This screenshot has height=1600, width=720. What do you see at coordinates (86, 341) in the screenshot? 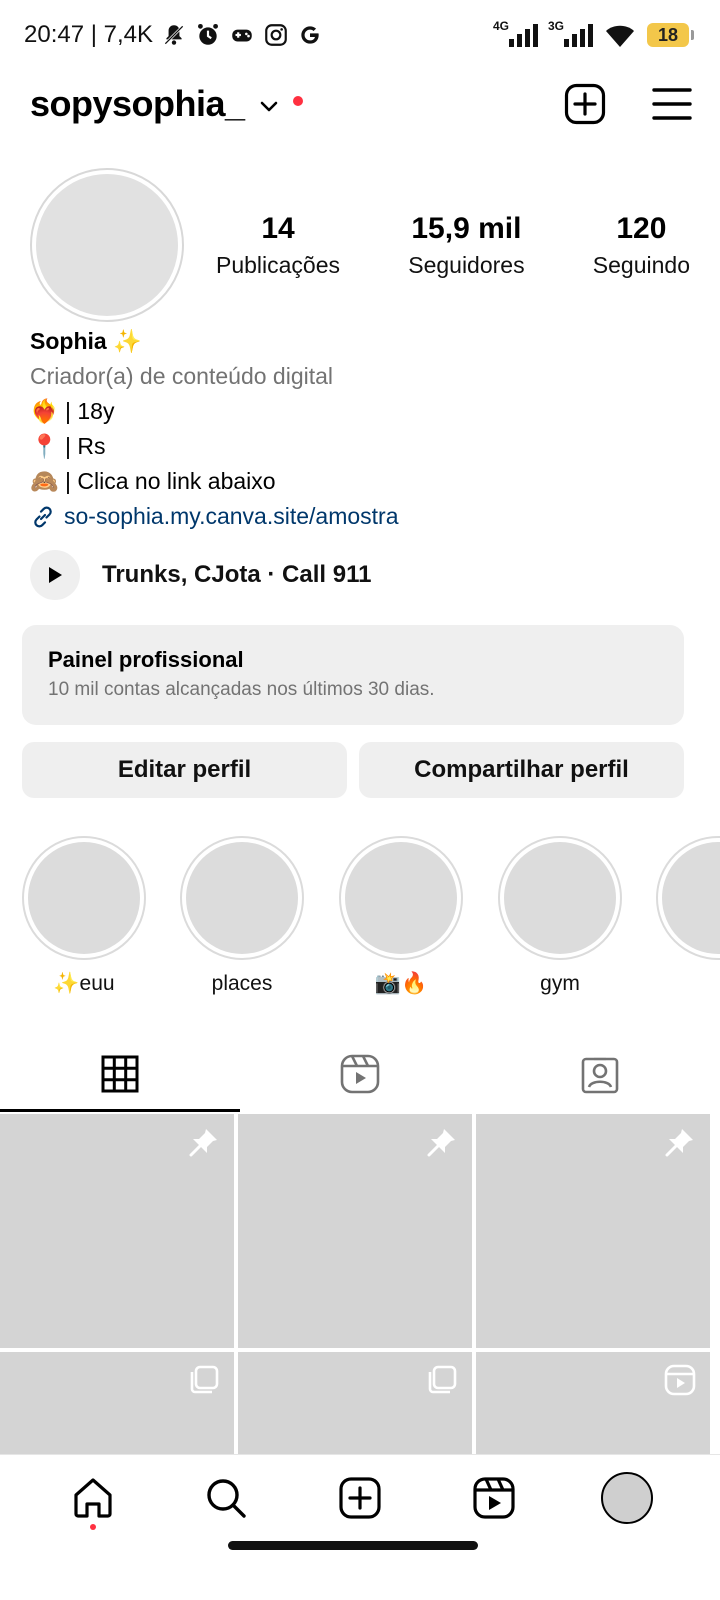
I see `display-name: Sophia ✨` at bounding box center [86, 341].